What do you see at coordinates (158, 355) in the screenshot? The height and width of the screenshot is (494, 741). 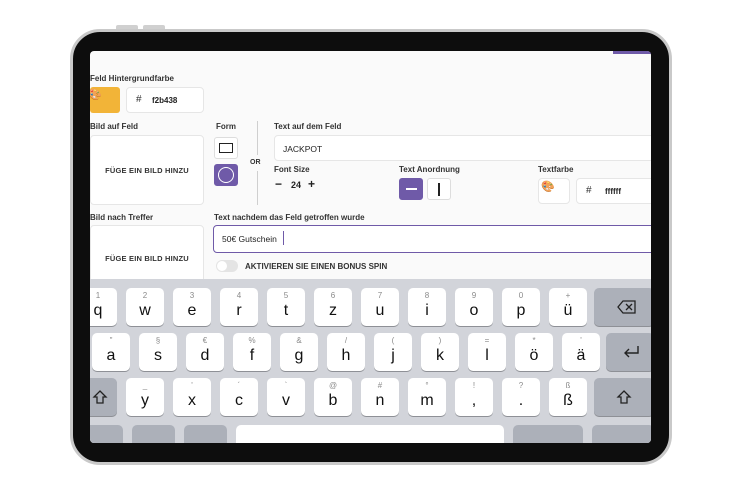 I see `key-char: s` at bounding box center [158, 355].